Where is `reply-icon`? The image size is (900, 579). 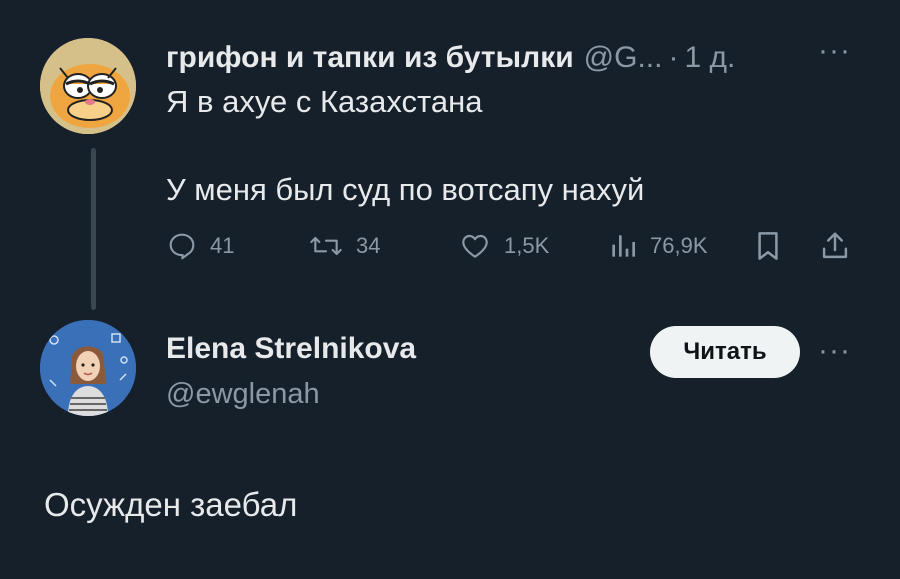 reply-icon is located at coordinates (182, 246).